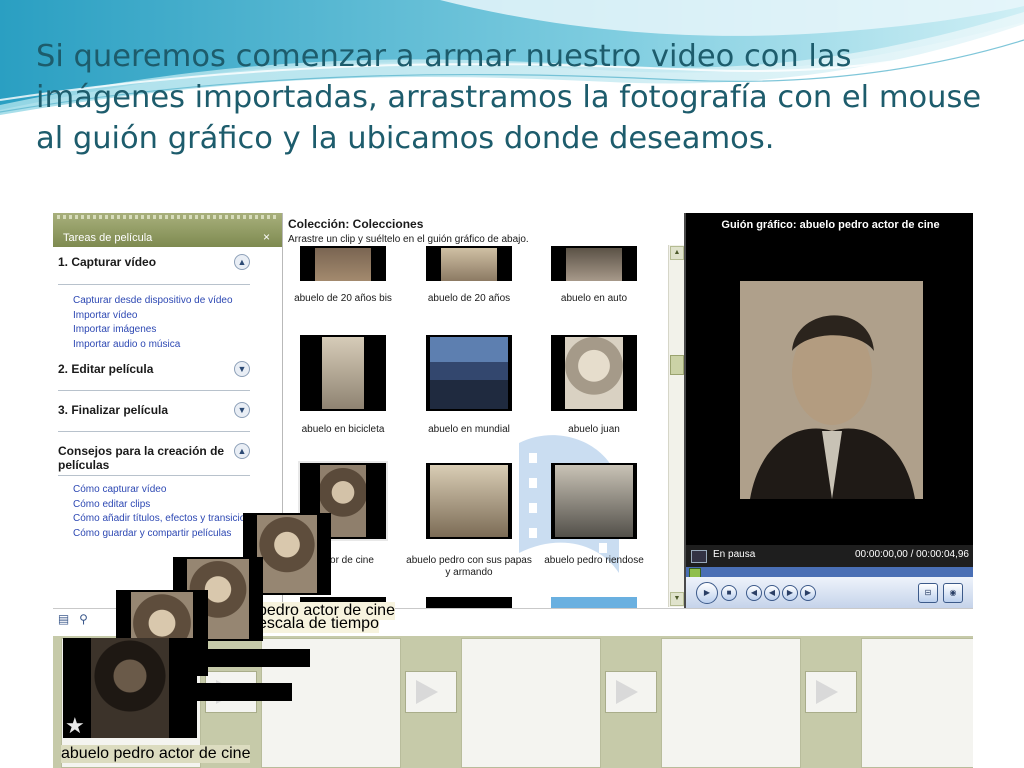 This screenshot has height=768, width=1024. Describe the element at coordinates (114, 329) in the screenshot. I see `link-import-images: Importar imágenes` at that location.